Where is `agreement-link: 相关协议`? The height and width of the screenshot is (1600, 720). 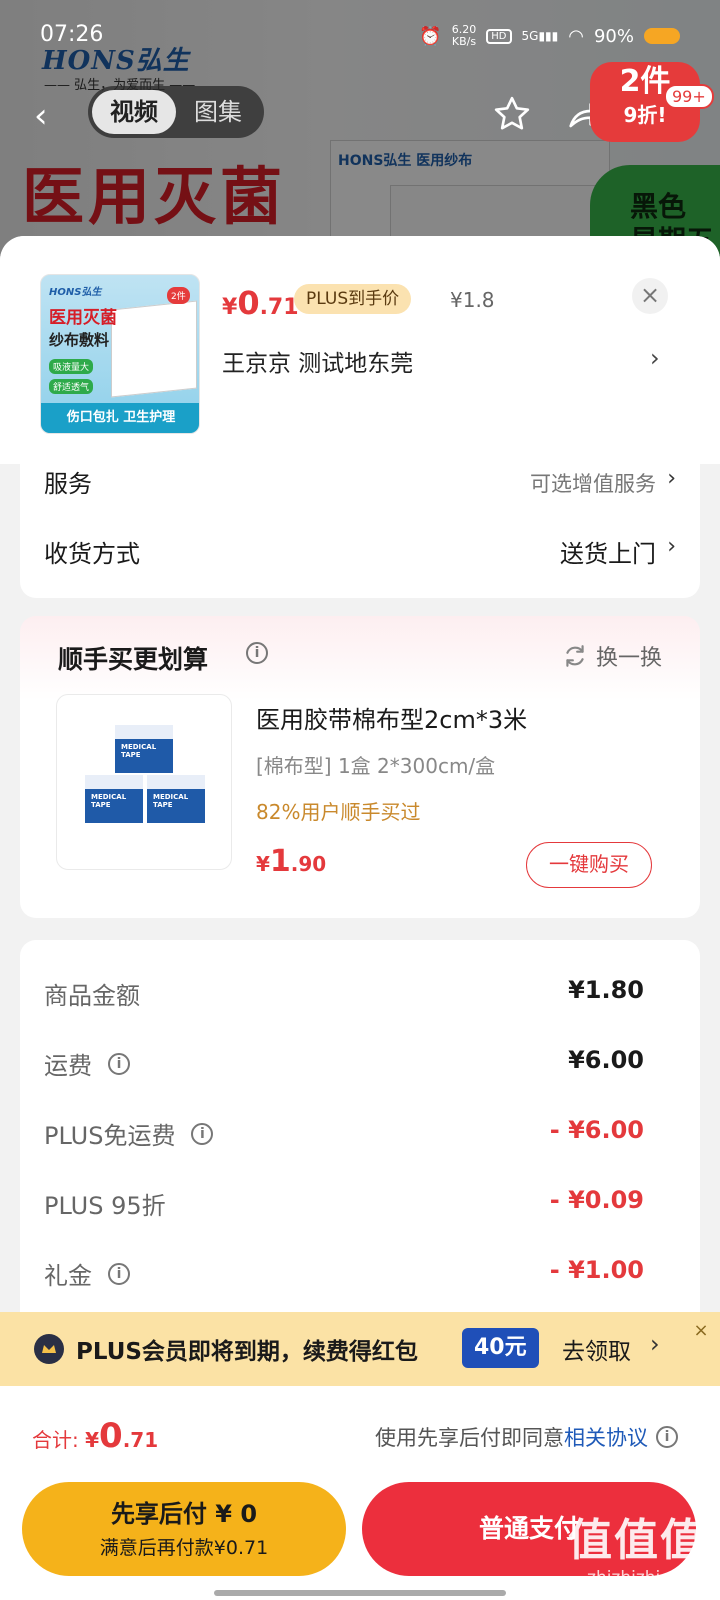
agreement-link: 相关协议 is located at coordinates (606, 1438).